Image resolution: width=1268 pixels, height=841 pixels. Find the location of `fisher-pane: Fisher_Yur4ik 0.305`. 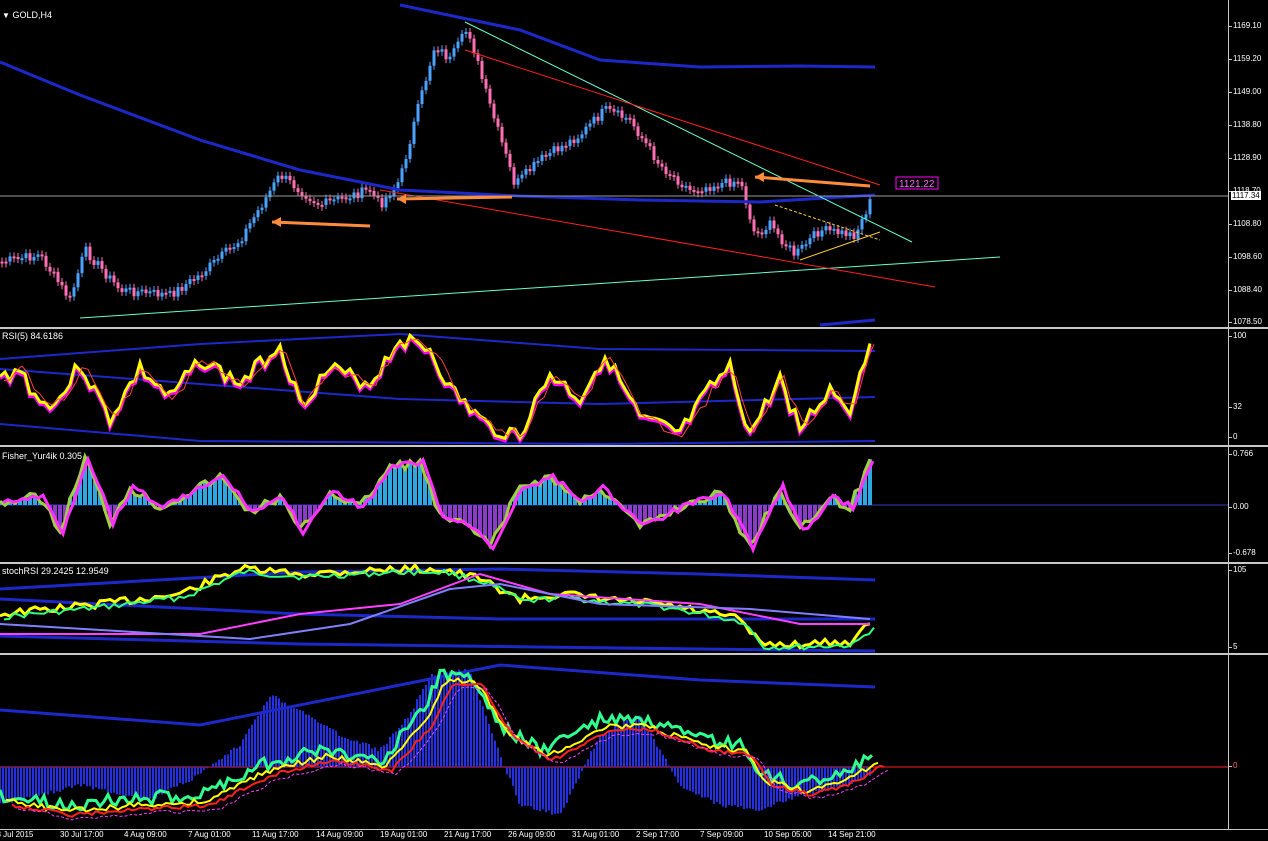

fisher-pane: Fisher_Yur4ik 0.305 is located at coordinates (614, 504).